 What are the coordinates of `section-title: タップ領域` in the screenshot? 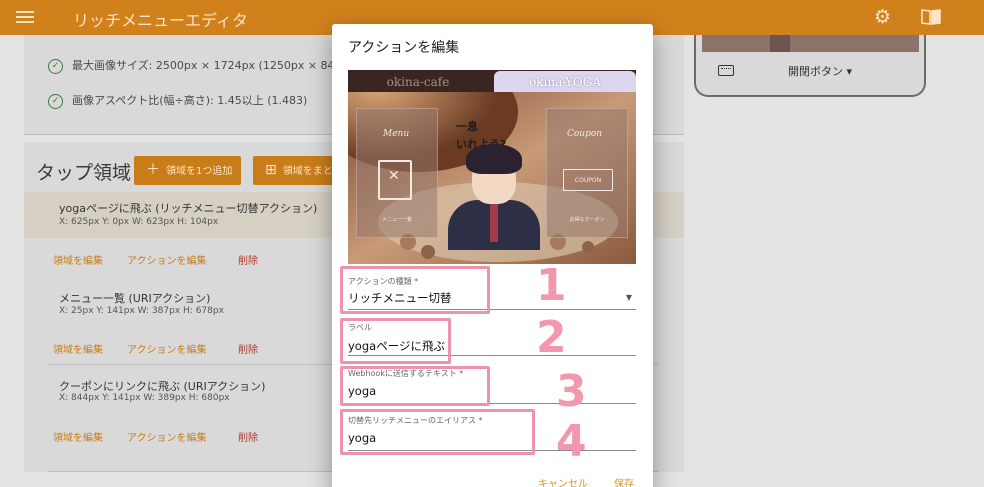 It's located at (84, 173).